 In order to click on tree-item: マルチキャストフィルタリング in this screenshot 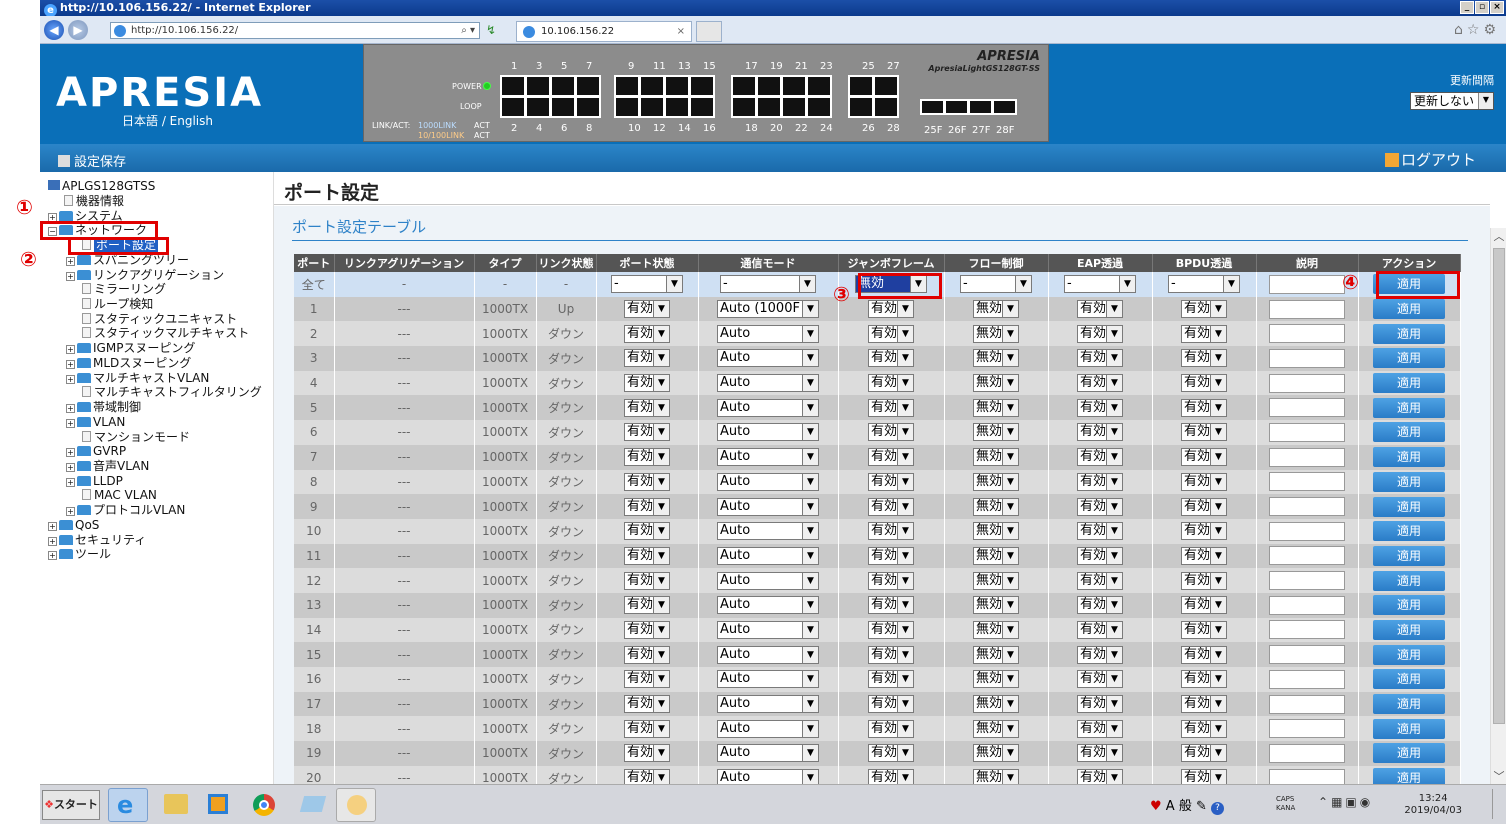, I will do `click(172, 392)`.